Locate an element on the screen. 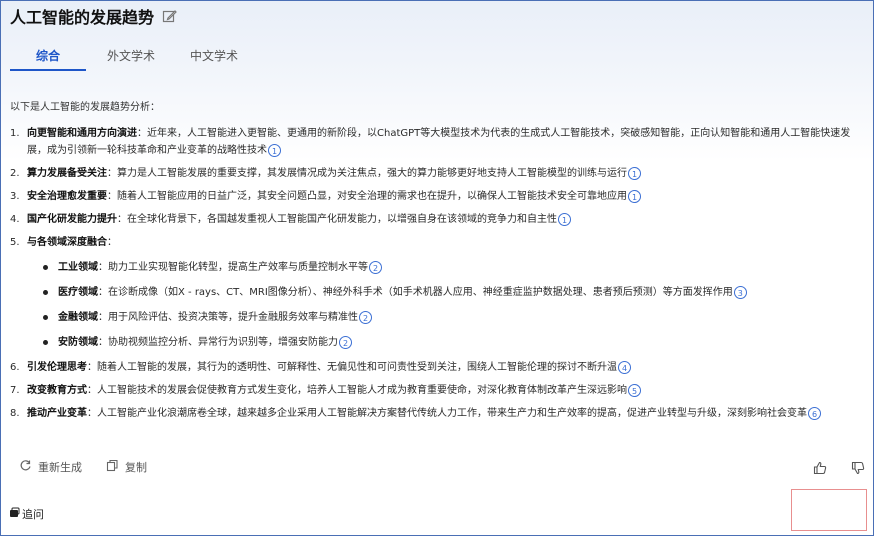 This screenshot has width=874, height=536. item-number: 1. is located at coordinates (15, 133).